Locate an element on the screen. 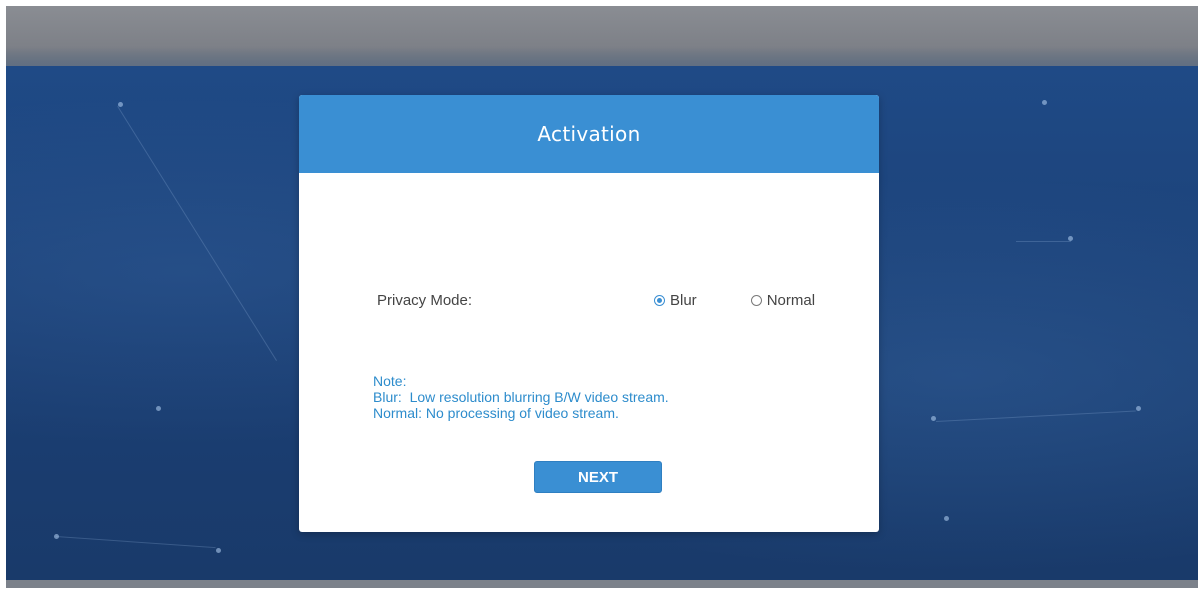  bottom-bar is located at coordinates (602, 584).